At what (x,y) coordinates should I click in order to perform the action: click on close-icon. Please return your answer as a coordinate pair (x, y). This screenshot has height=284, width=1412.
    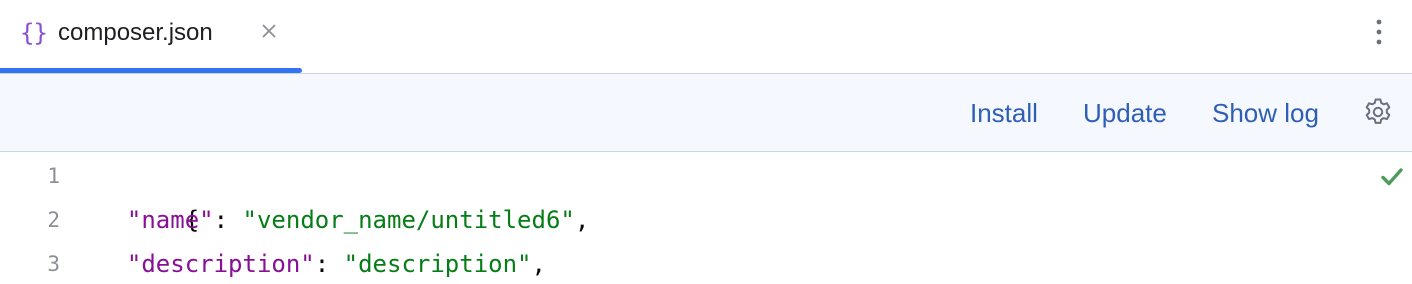
    Looking at the image, I should click on (269, 31).